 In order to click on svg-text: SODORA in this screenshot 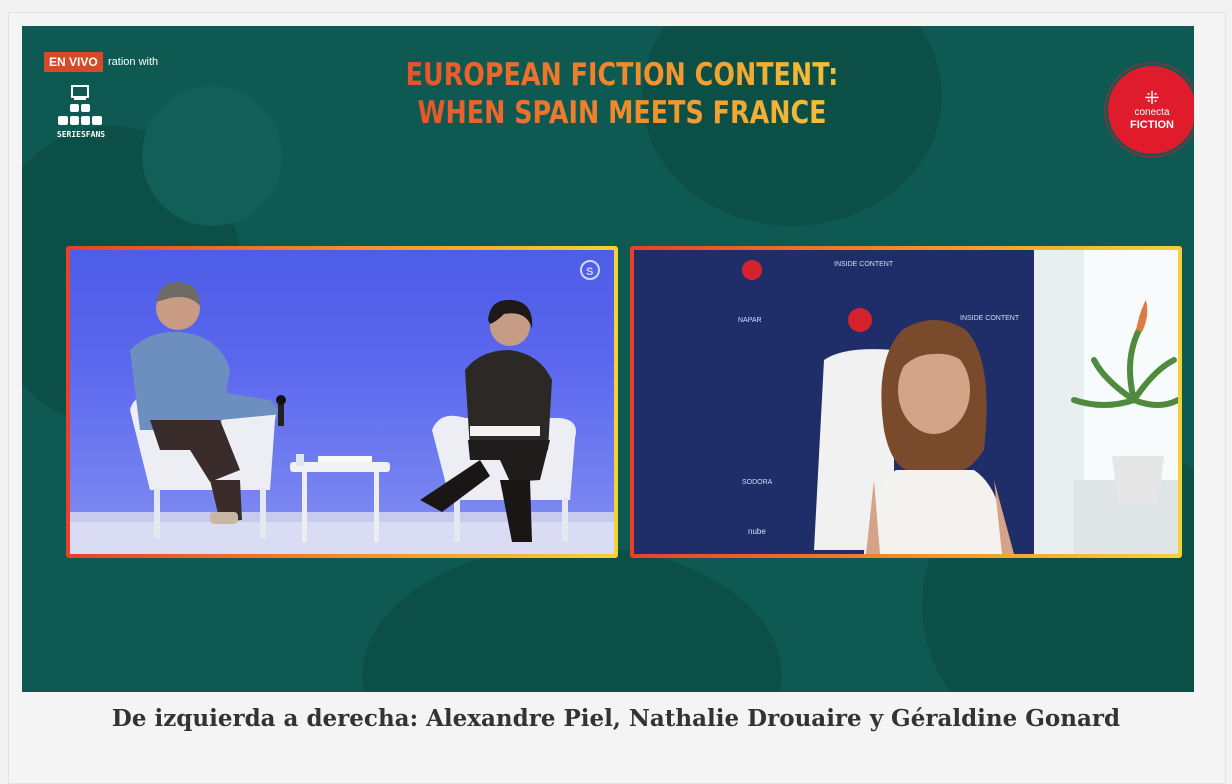, I will do `click(757, 482)`.